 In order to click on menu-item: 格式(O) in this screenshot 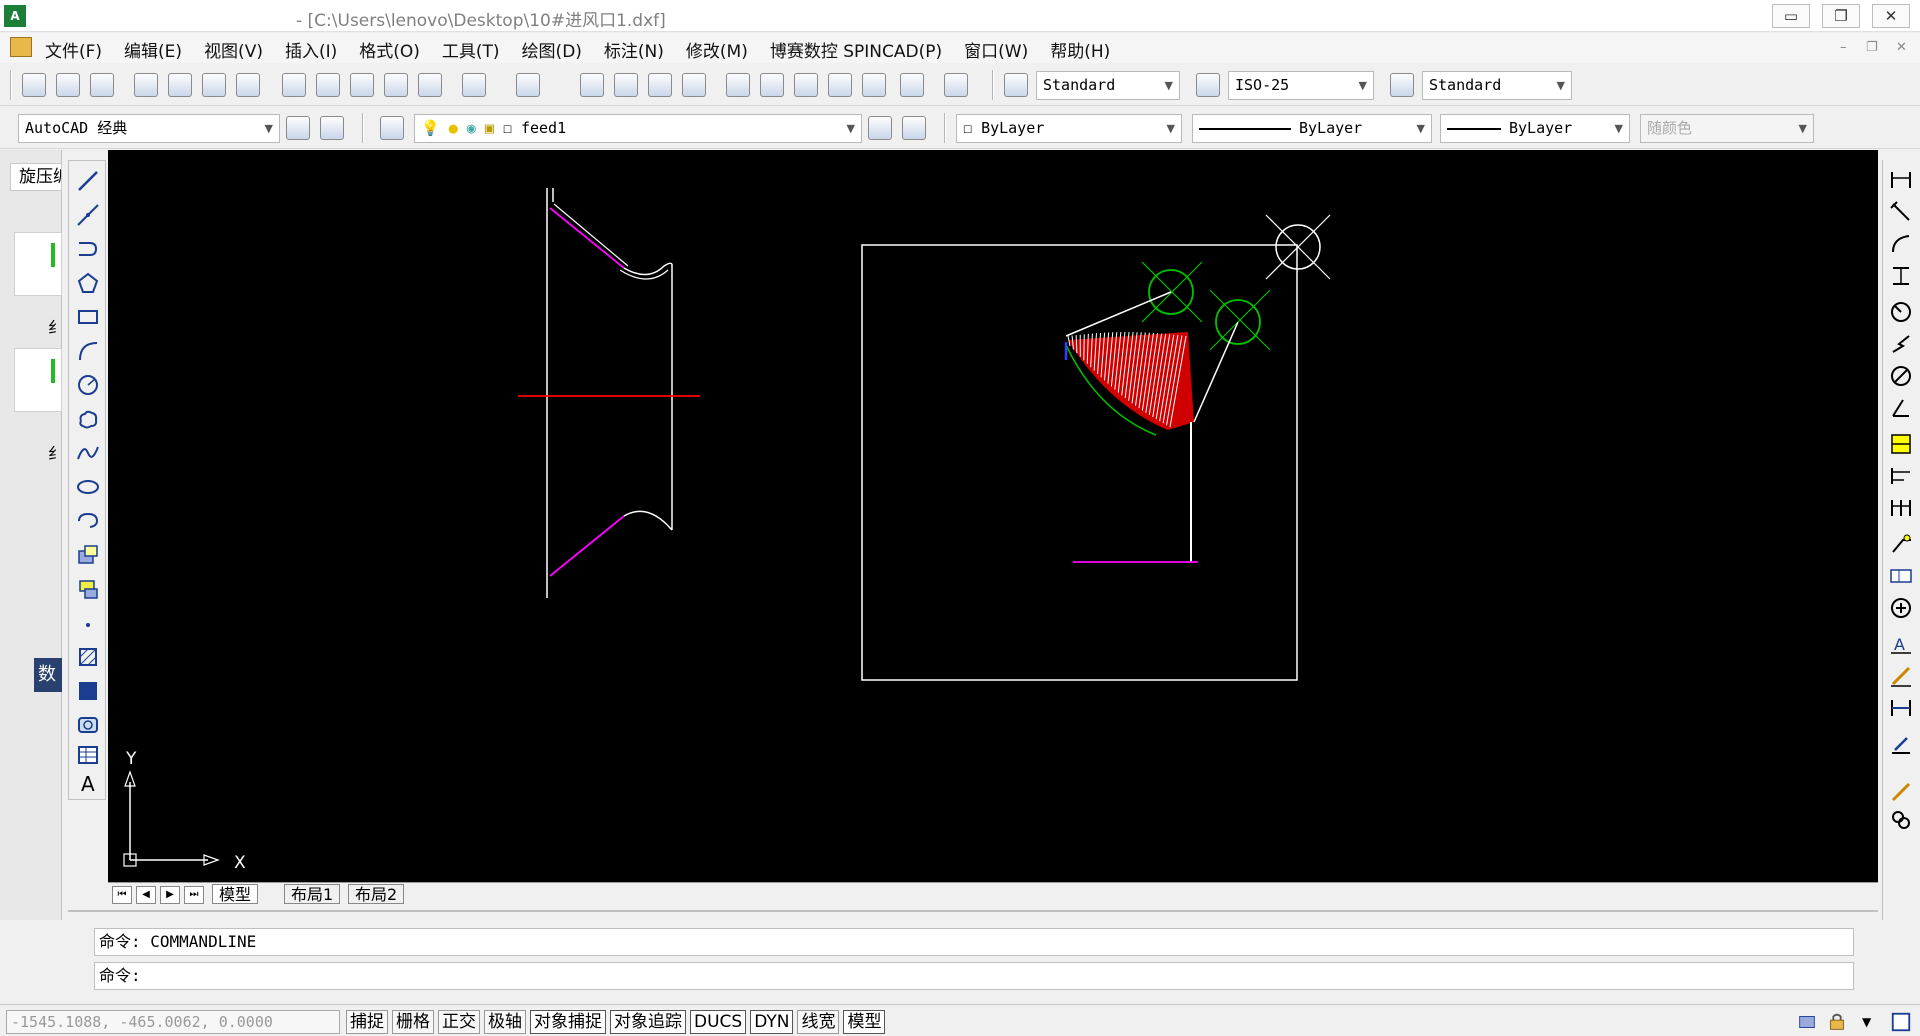, I will do `click(389, 49)`.